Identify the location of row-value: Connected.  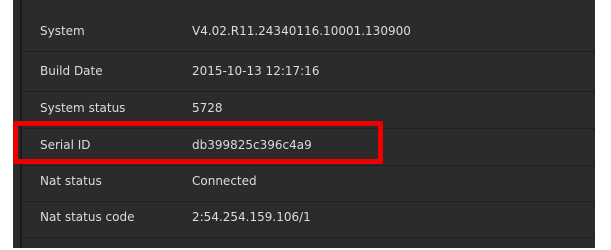
(224, 181).